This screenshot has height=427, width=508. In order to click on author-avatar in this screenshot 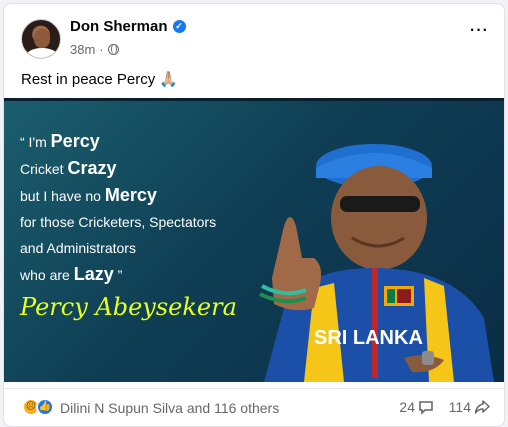, I will do `click(41, 39)`.